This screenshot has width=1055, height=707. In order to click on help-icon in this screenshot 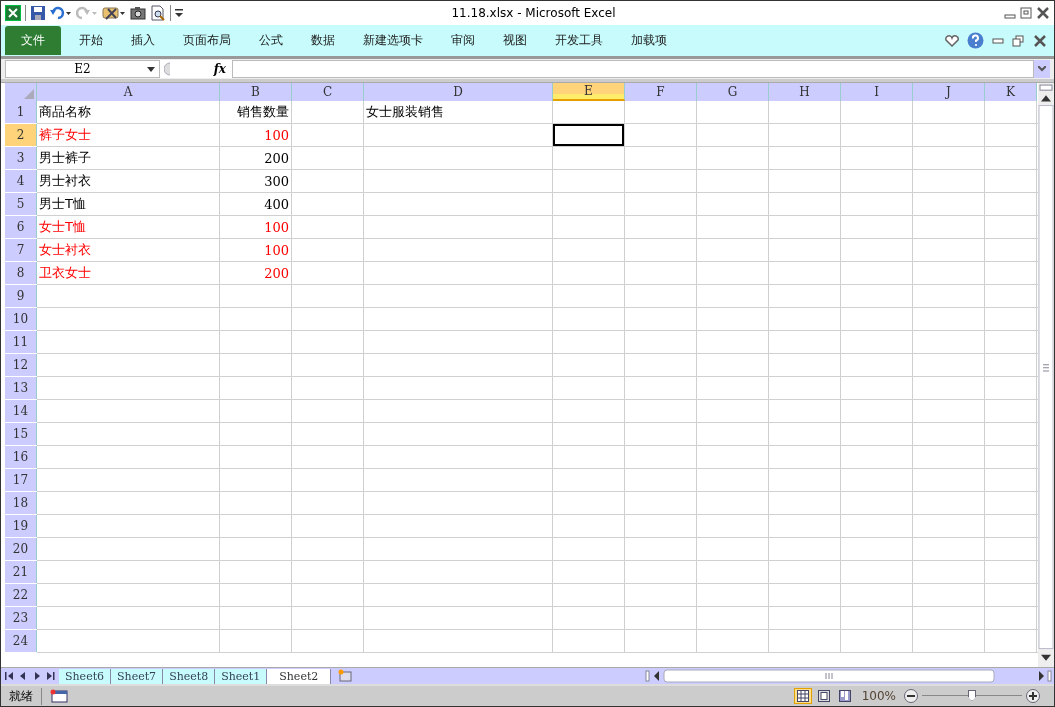, I will do `click(975, 40)`.